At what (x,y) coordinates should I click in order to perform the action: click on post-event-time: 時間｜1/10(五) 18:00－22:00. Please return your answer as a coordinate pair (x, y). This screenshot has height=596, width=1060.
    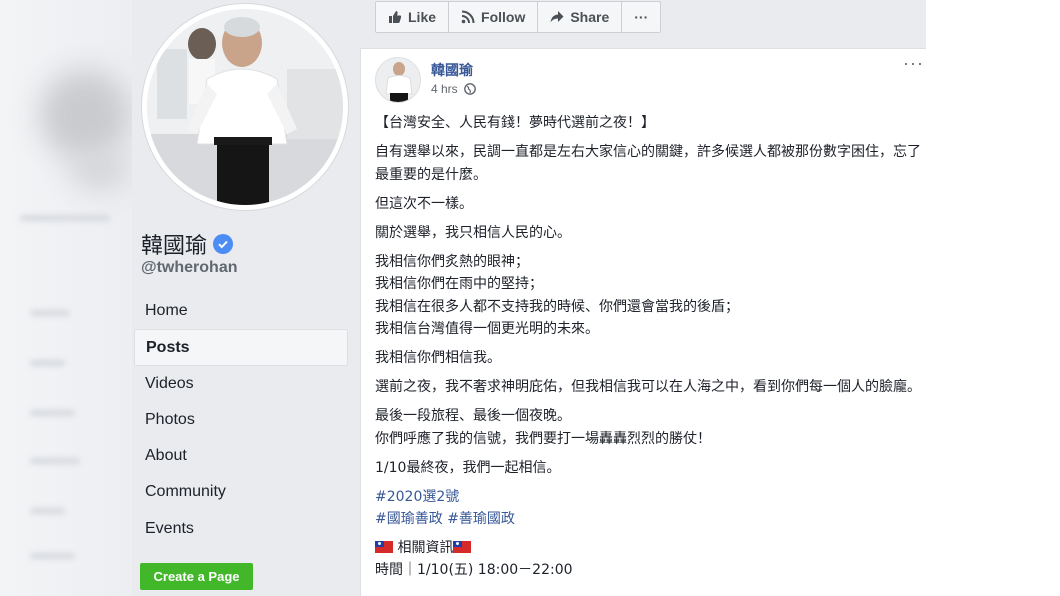
    Looking at the image, I should click on (474, 570).